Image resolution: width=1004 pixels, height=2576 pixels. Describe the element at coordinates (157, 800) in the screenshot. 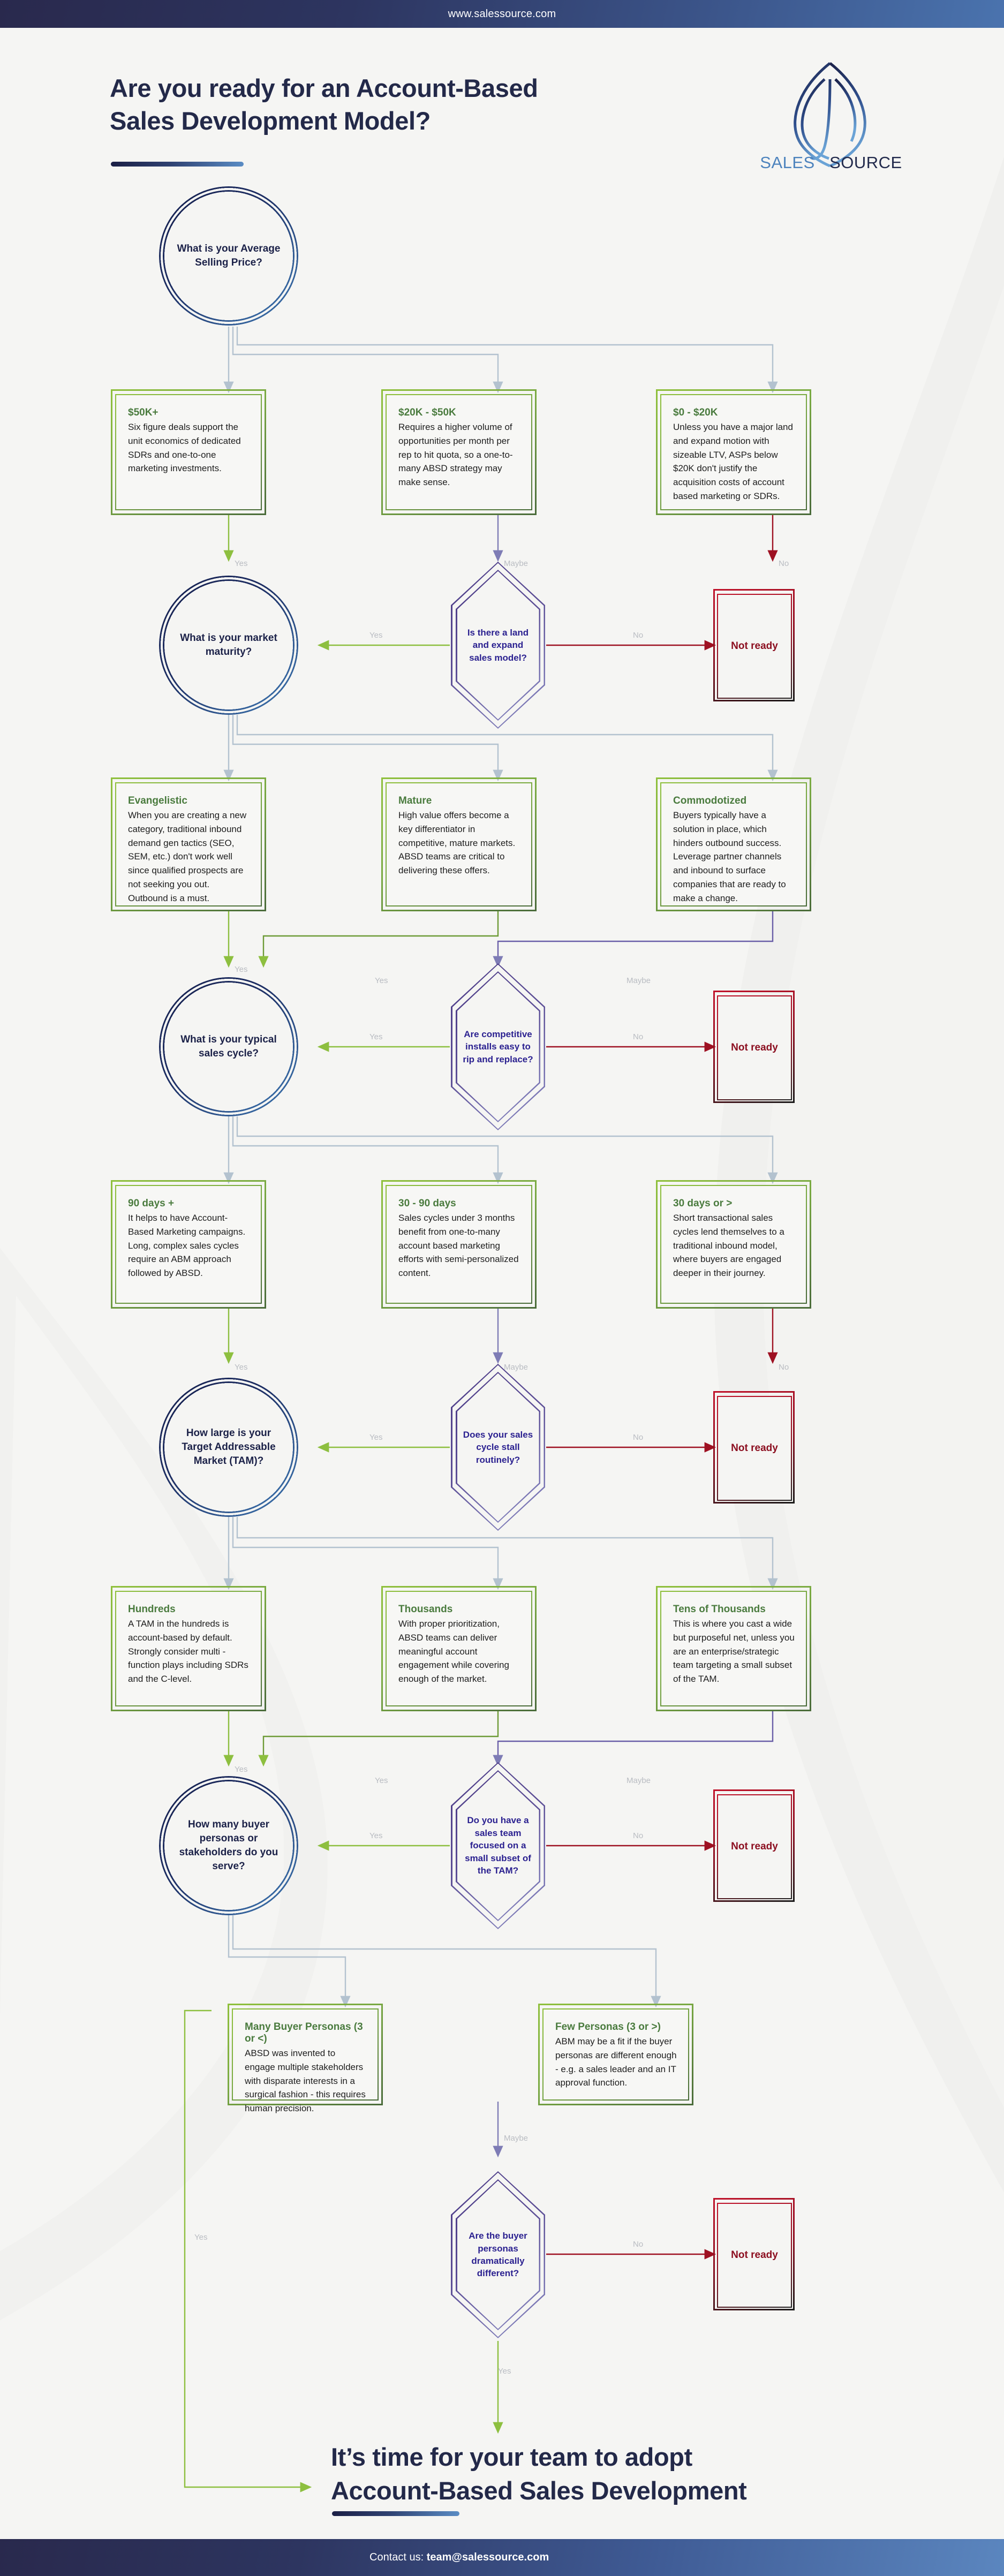

I see `card-heading: Evangelistic` at that location.